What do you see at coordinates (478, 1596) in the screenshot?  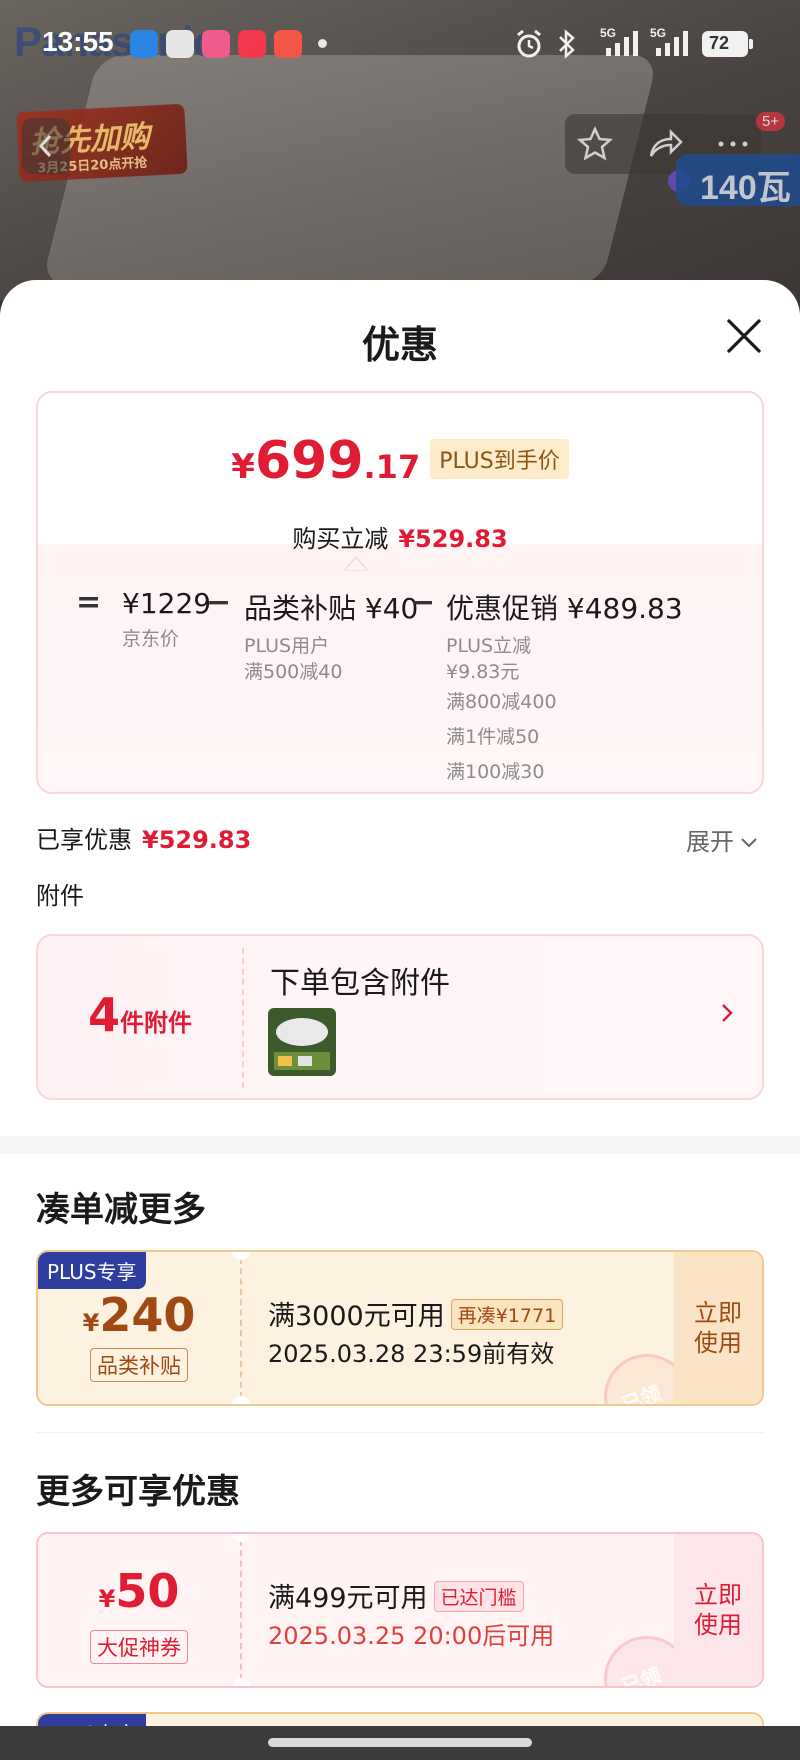 I see `coupon-tag: 已达门槛` at bounding box center [478, 1596].